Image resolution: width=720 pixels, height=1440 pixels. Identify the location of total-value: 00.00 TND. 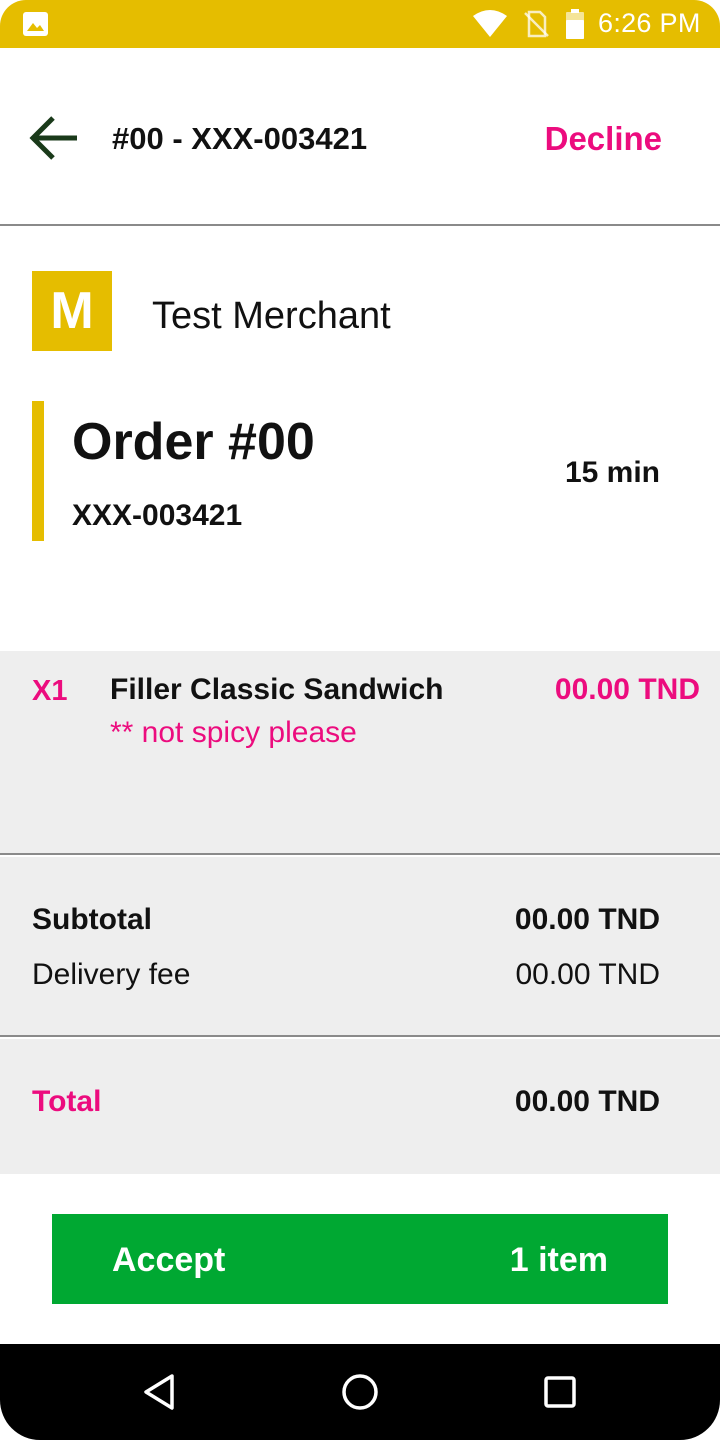
(587, 1101).